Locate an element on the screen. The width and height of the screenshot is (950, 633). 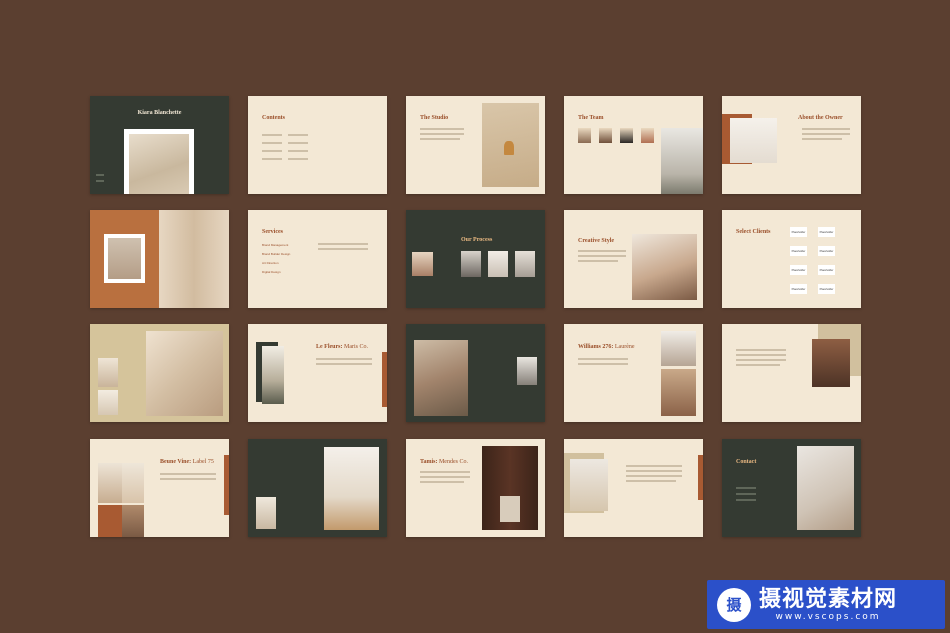
slide-fashion-dark is located at coordinates (317, 488).